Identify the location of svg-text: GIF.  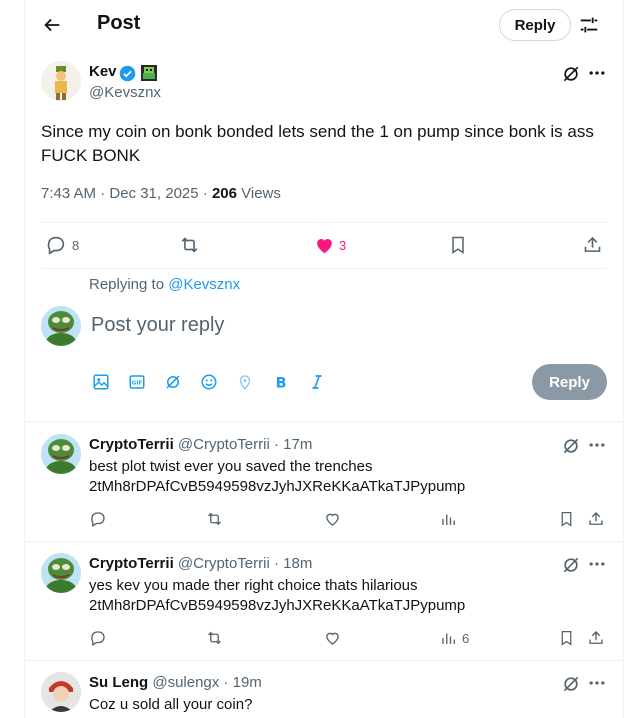
(137, 384).